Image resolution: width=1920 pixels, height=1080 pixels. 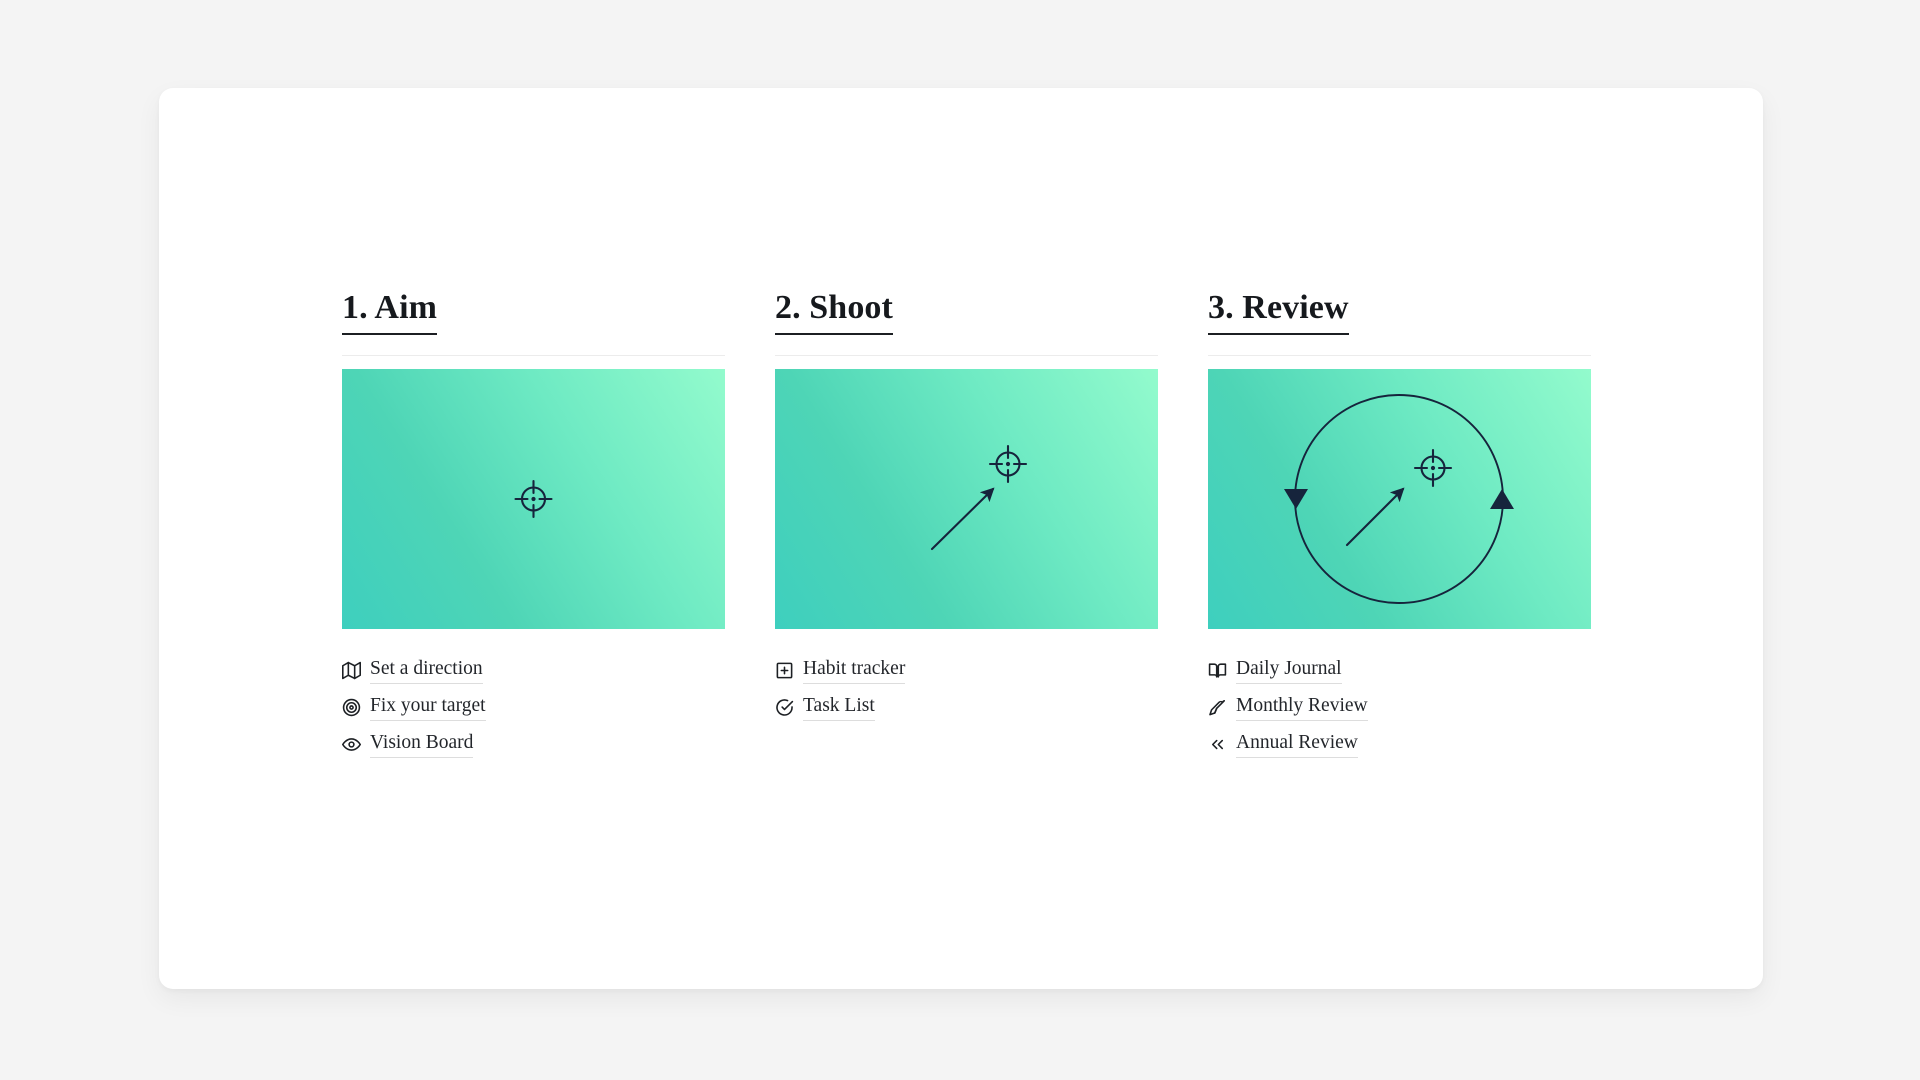 I want to click on eye-icon, so click(x=351, y=744).